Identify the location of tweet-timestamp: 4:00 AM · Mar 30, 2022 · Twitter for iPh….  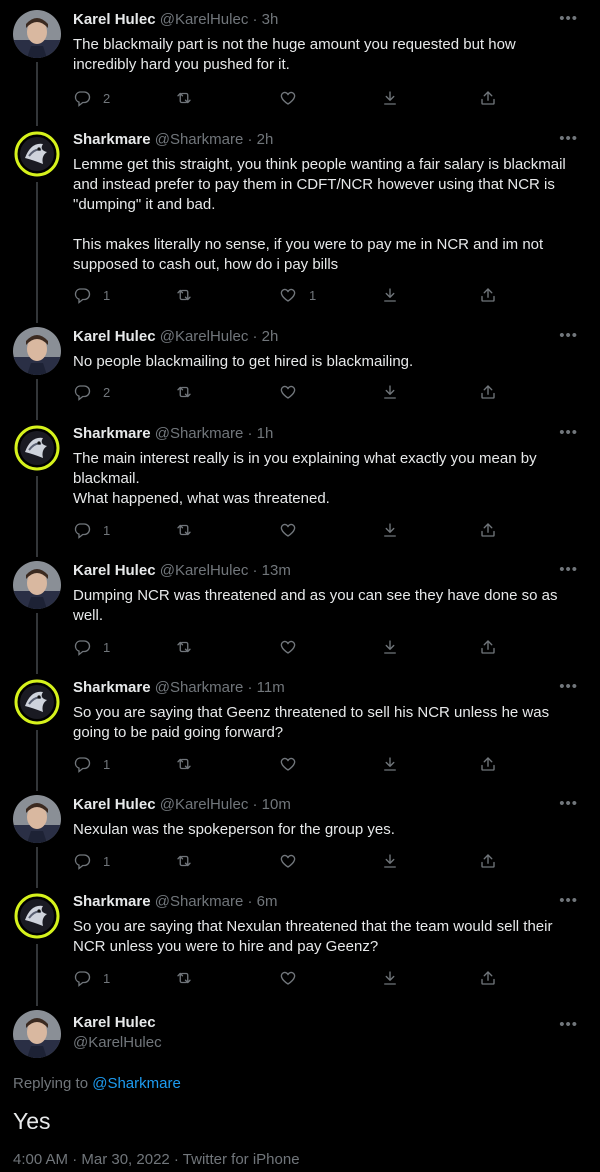
(156, 1159).